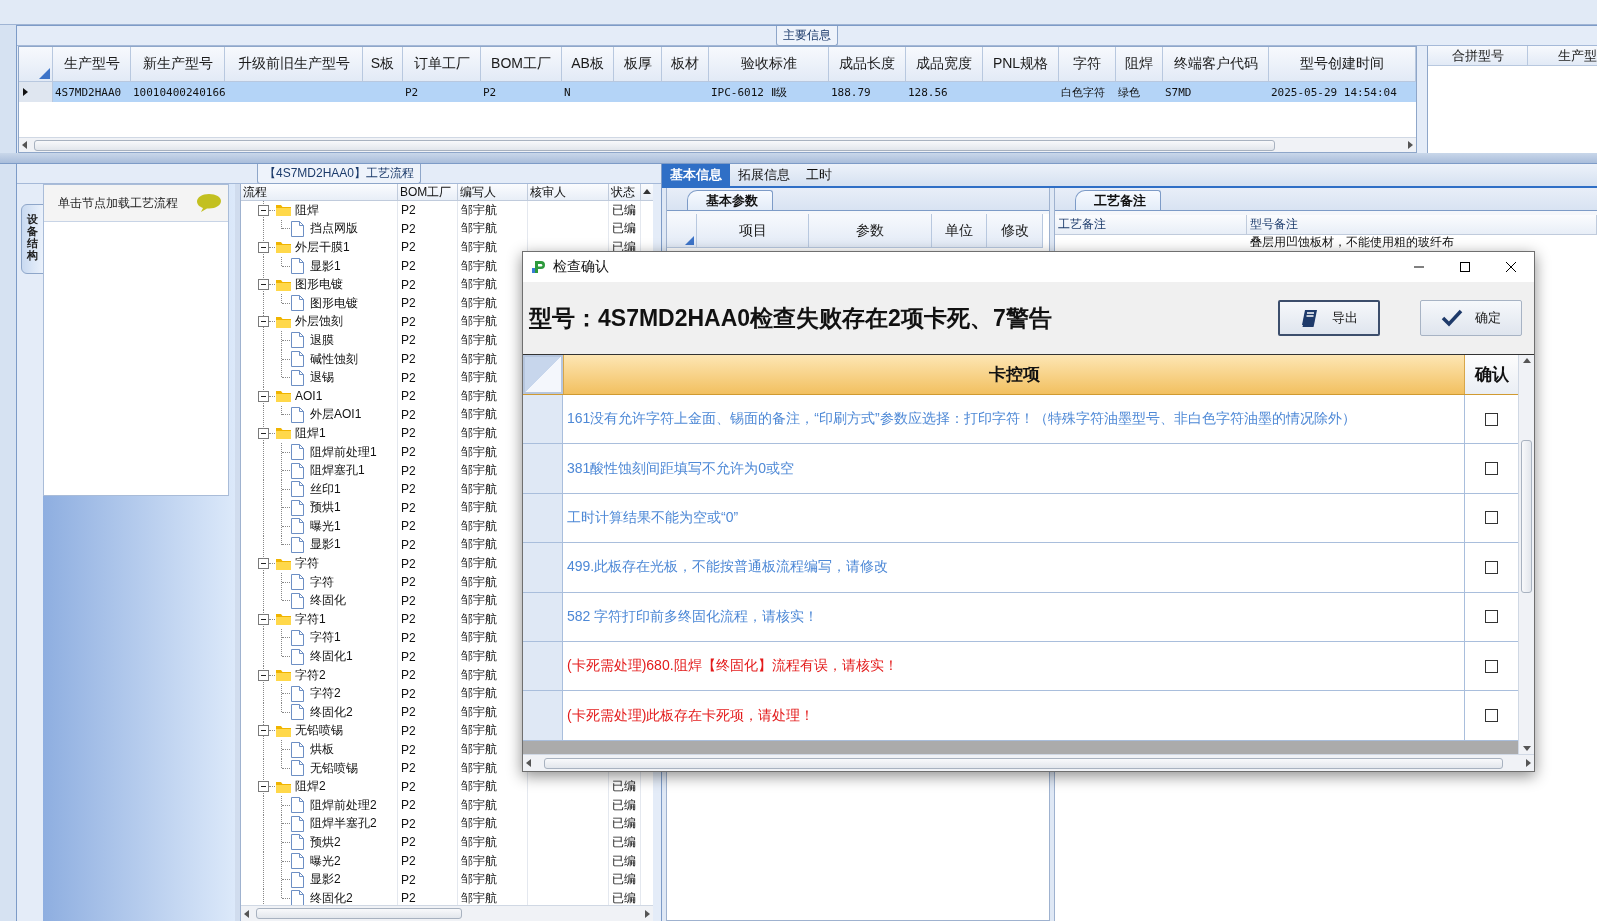  I want to click on tab: 基本信息, so click(696, 175).